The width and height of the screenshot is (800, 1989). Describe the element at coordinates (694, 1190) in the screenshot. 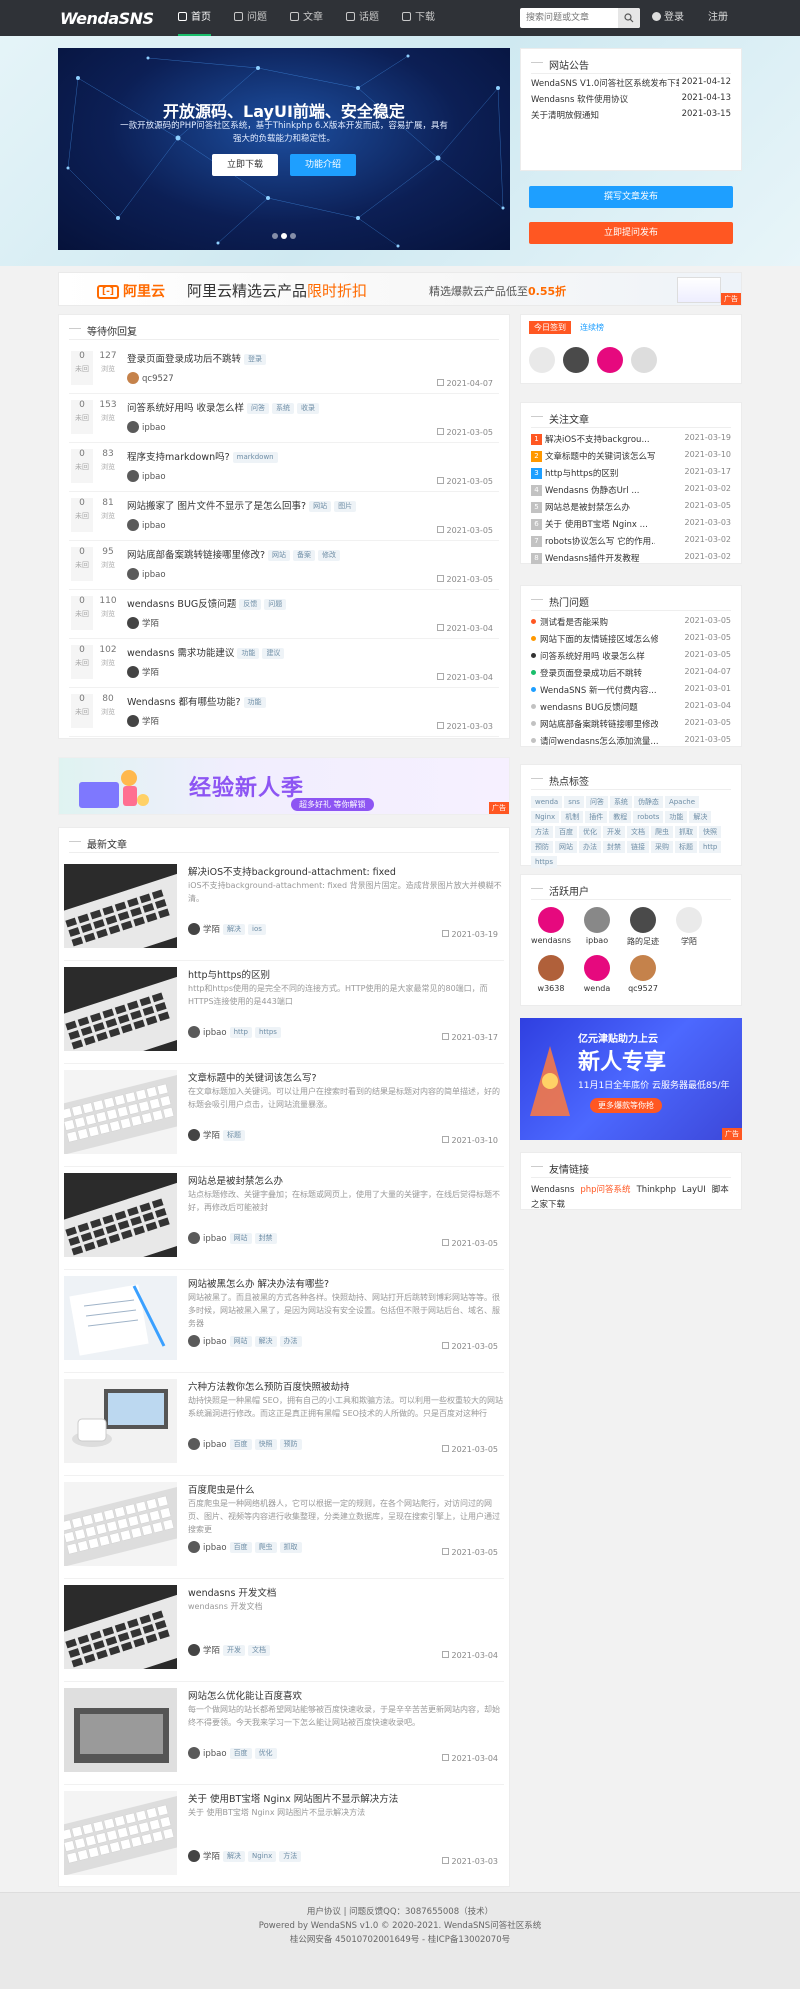

I see `friend-link: LayUI` at that location.